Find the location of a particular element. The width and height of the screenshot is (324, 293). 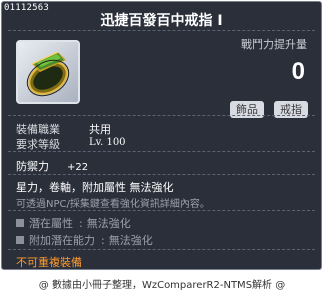

additional-potential-value: 無法強化 is located at coordinates (130, 240).